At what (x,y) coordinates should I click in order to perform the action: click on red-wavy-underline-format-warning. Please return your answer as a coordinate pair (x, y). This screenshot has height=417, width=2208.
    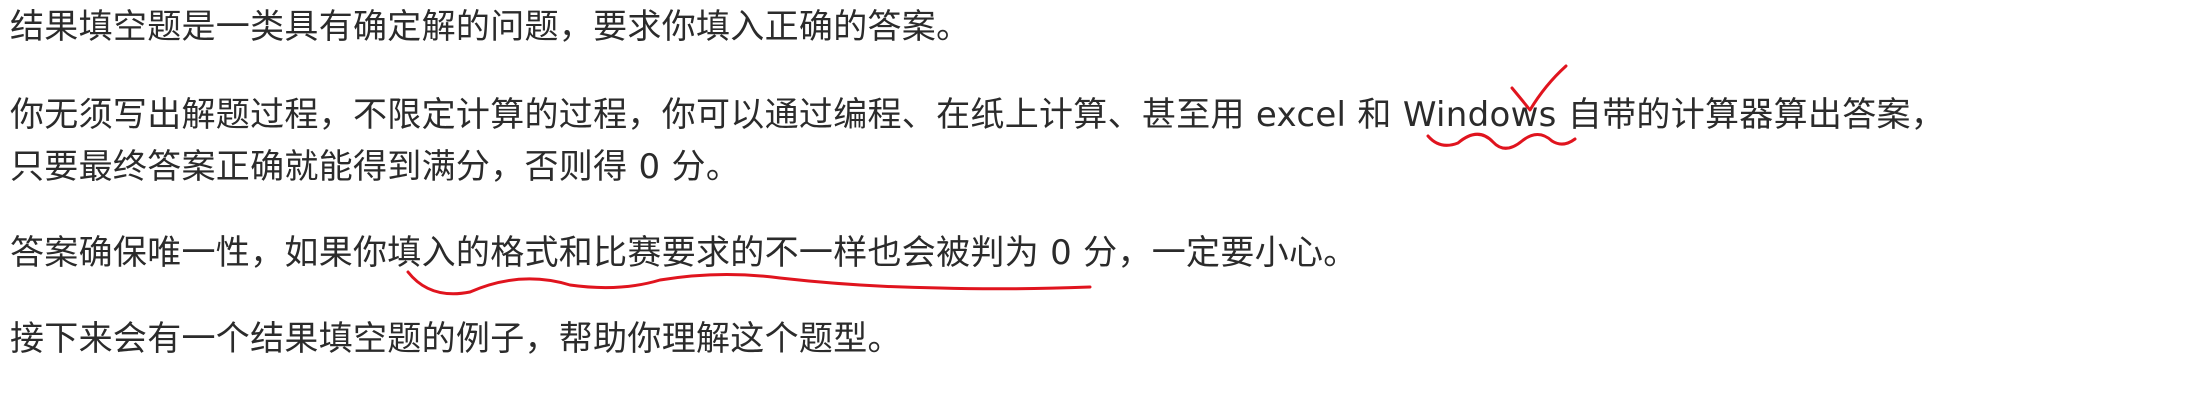
    Looking at the image, I should click on (749, 283).